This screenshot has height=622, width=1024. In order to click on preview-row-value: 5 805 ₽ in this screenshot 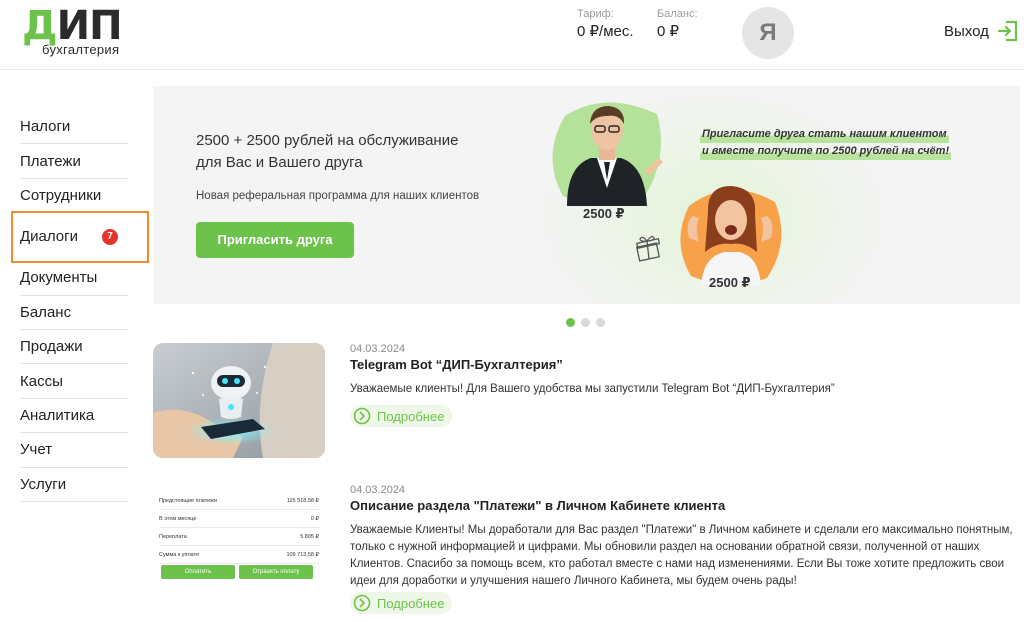, I will do `click(309, 536)`.